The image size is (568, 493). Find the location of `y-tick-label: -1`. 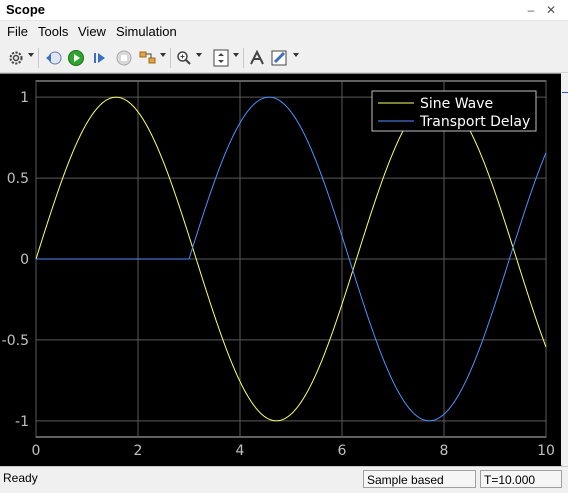

y-tick-label: -1 is located at coordinates (22, 422).